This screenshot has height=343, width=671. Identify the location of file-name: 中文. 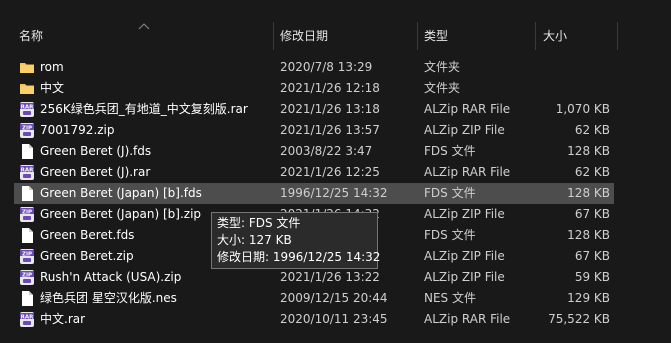
(52, 88).